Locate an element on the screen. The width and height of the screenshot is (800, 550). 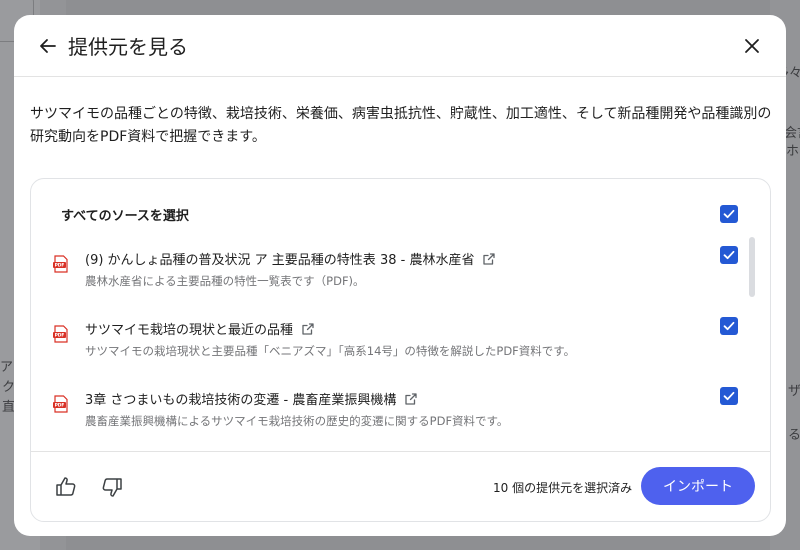
source-title: 3章 さつまいもの栽培技術の変遷 - 農畜産業振興機構 is located at coordinates (251, 398).